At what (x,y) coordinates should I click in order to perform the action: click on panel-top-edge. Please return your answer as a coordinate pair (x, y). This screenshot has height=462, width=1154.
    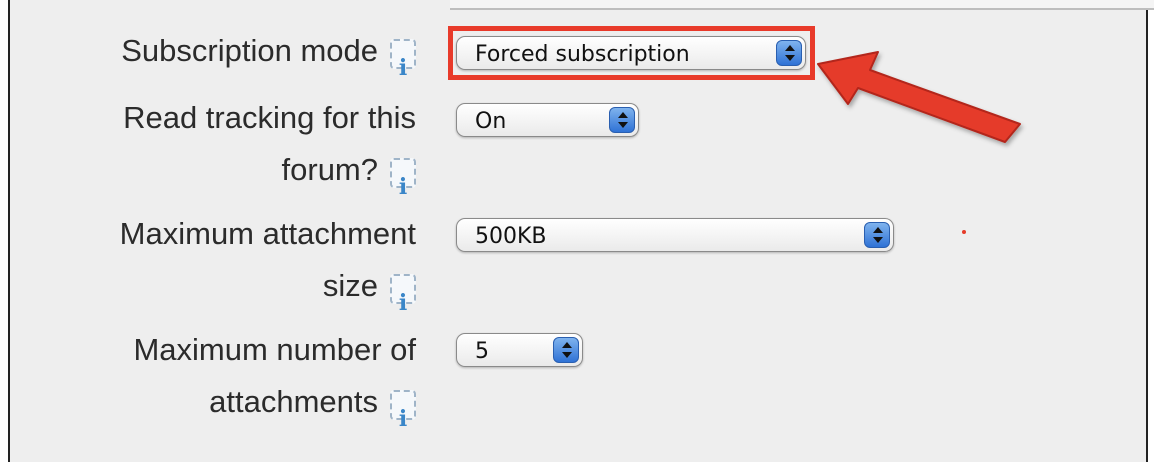
    Looking at the image, I should click on (802, 5).